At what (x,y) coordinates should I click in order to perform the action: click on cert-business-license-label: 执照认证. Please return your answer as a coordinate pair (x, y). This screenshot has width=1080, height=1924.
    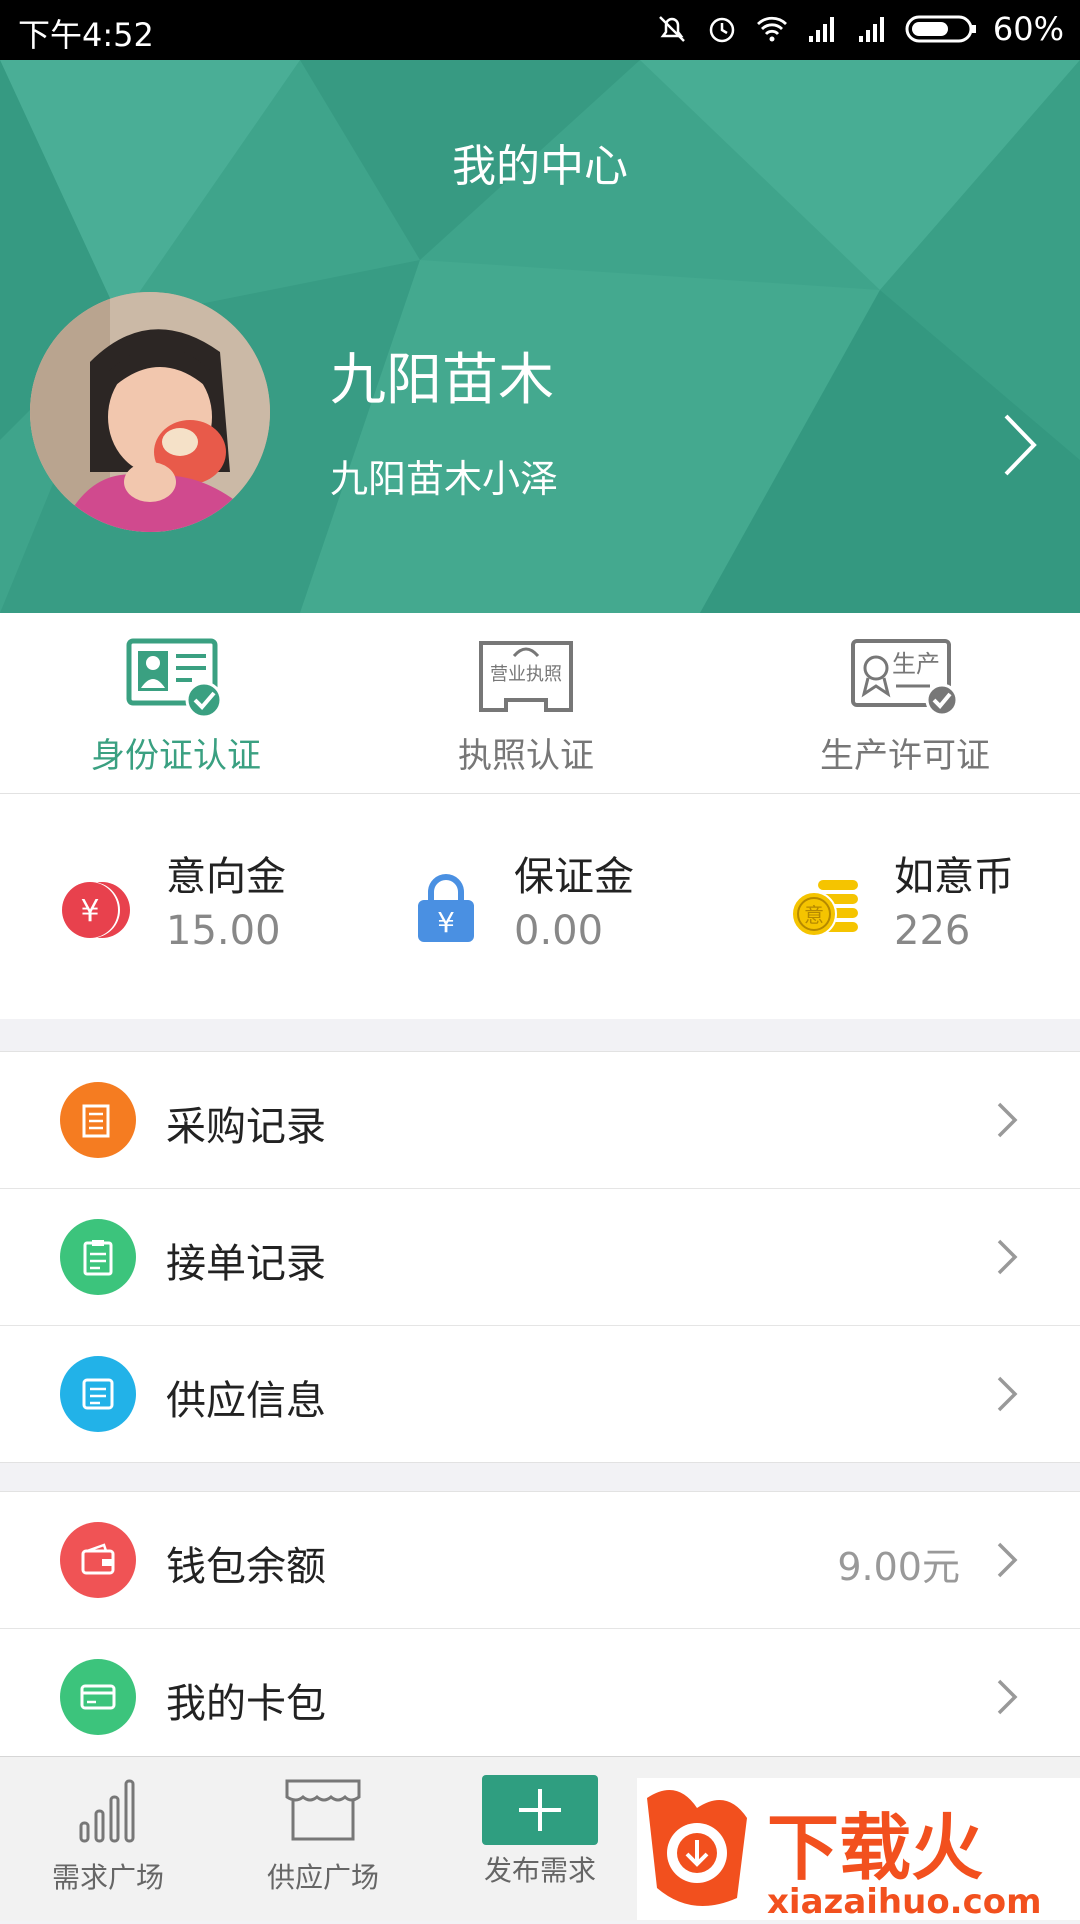
    Looking at the image, I should click on (526, 756).